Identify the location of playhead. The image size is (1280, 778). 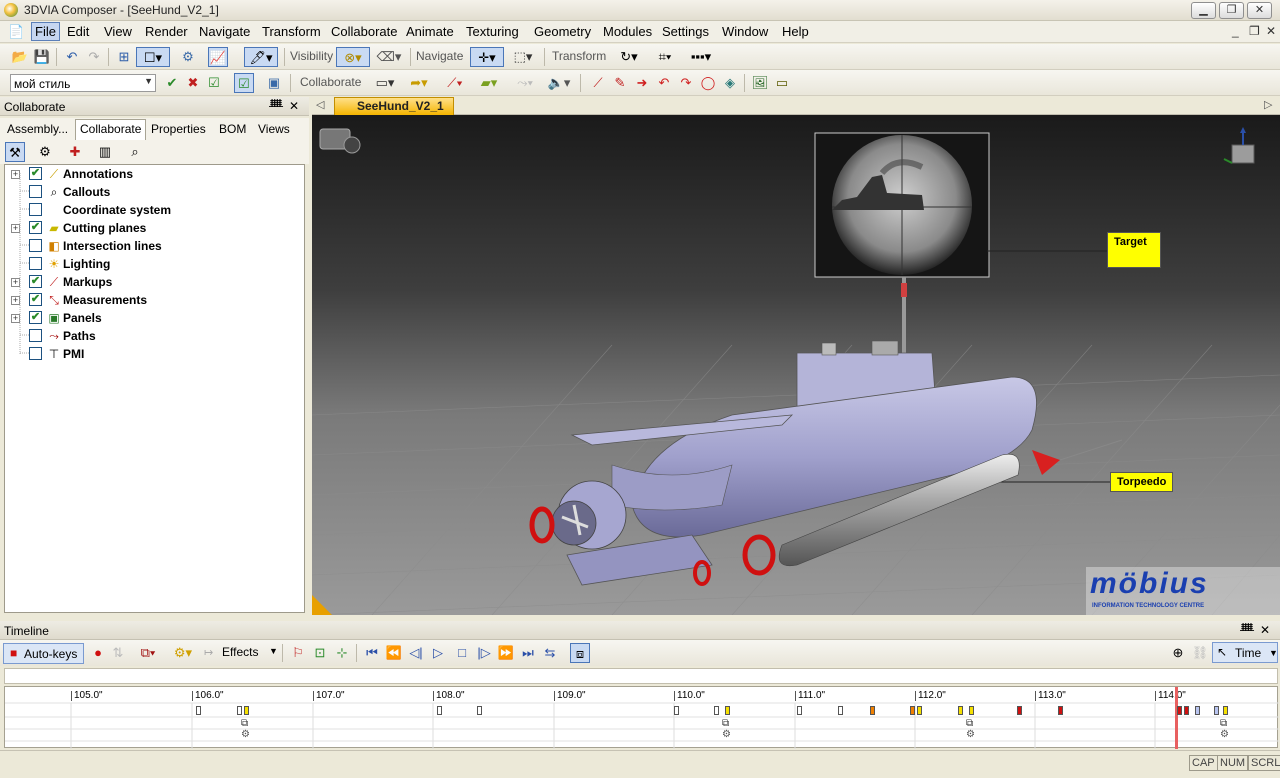
(1176, 718).